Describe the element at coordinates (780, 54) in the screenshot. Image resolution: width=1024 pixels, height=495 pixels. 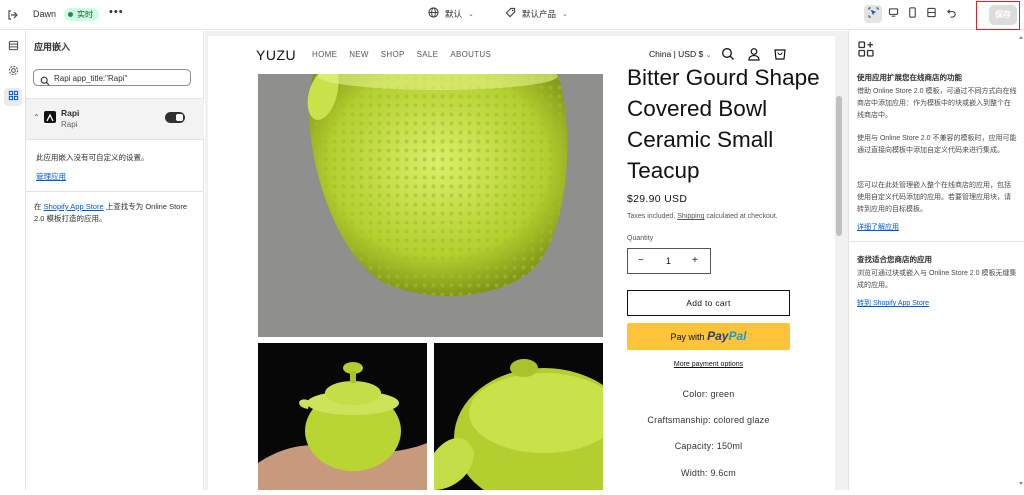
I see `cart-icon` at that location.